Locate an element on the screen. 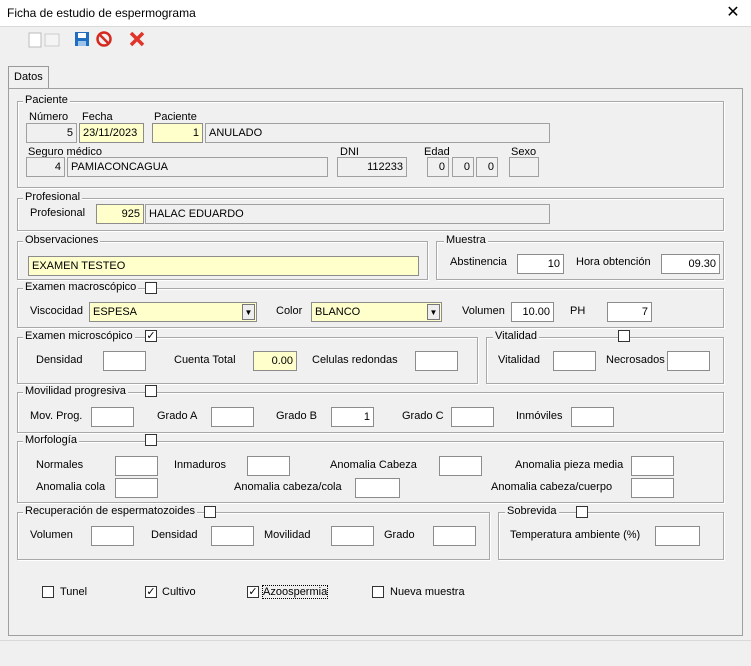 The image size is (751, 666). vitalidad-group-label: Vitalidad is located at coordinates (516, 336).